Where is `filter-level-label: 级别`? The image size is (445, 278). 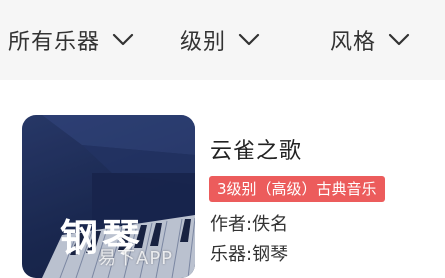
filter-level-label: 级别 is located at coordinates (203, 42).